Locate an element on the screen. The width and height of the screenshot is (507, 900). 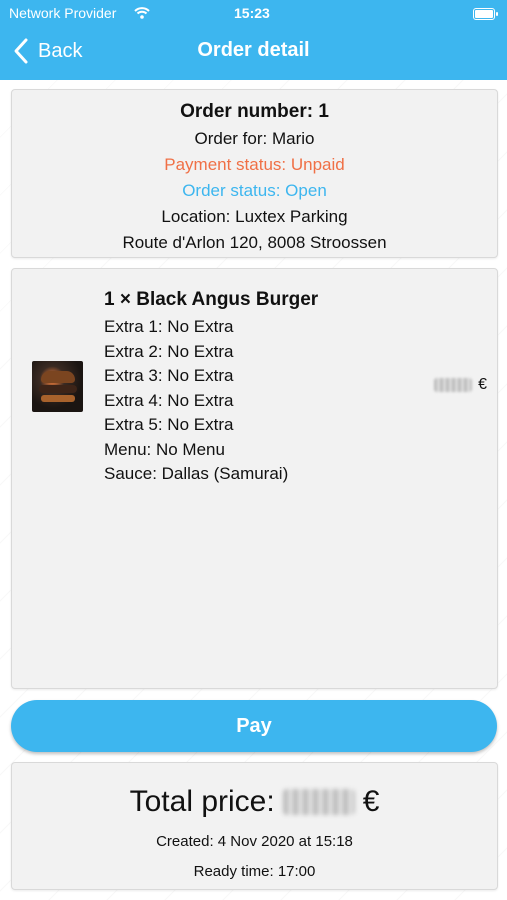
total-currency: € is located at coordinates (371, 801).